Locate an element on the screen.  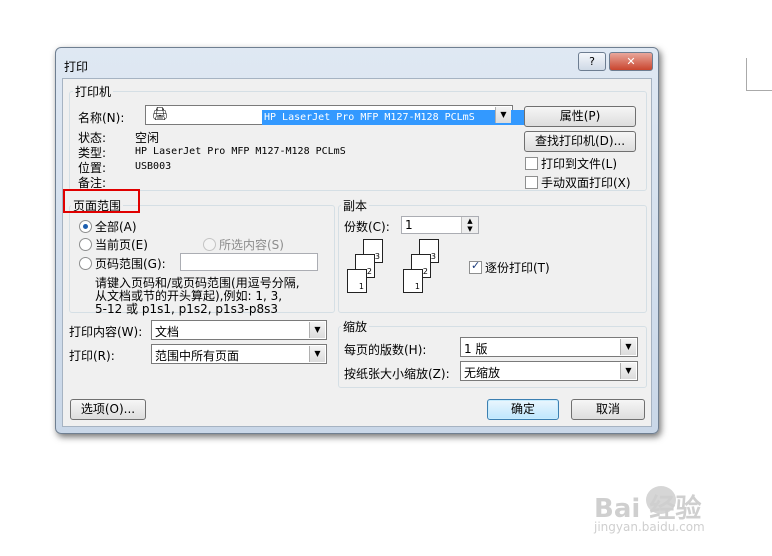
watermark-url: jingyan.baidu.com is located at coordinates (649, 527).